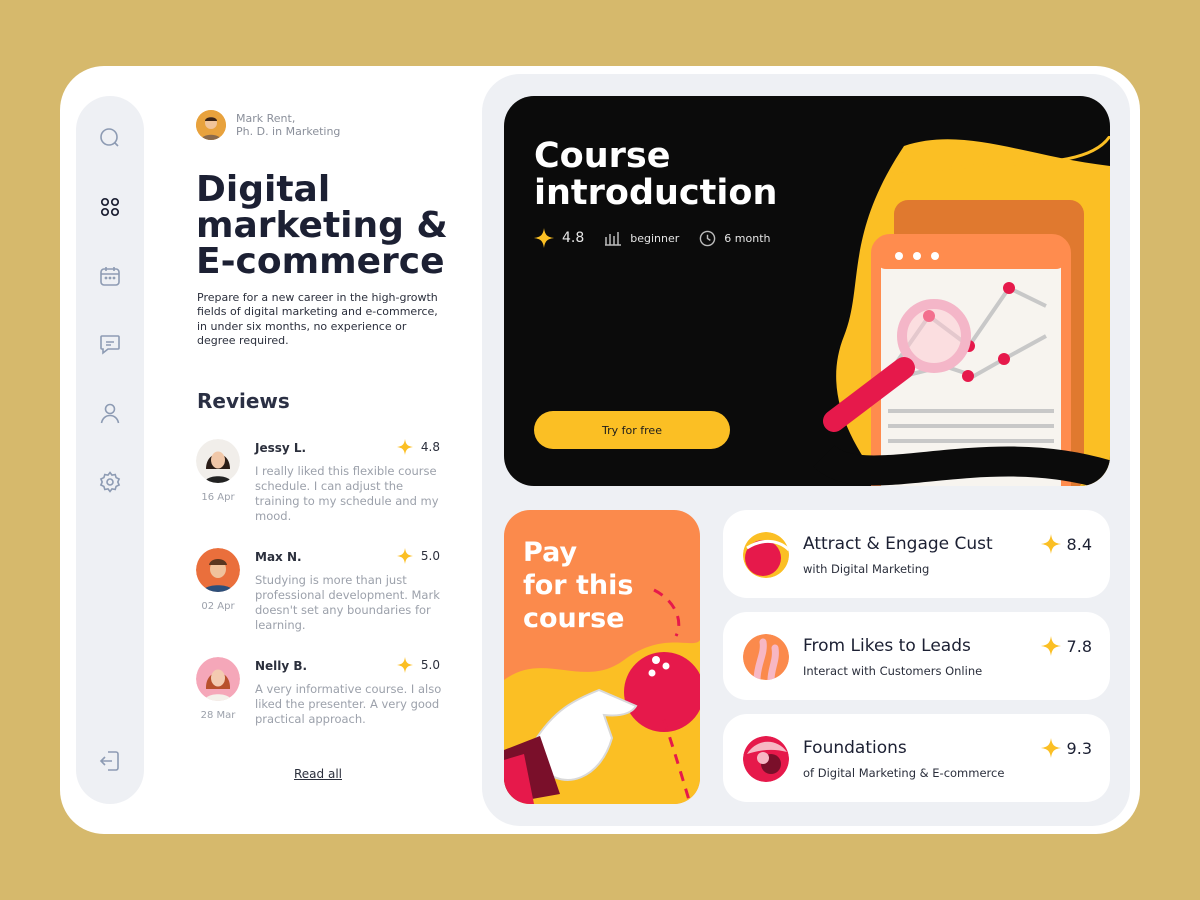 Image resolution: width=1200 pixels, height=900 pixels. Describe the element at coordinates (632, 430) in the screenshot. I see `try-for-free-button: Try for free` at that location.